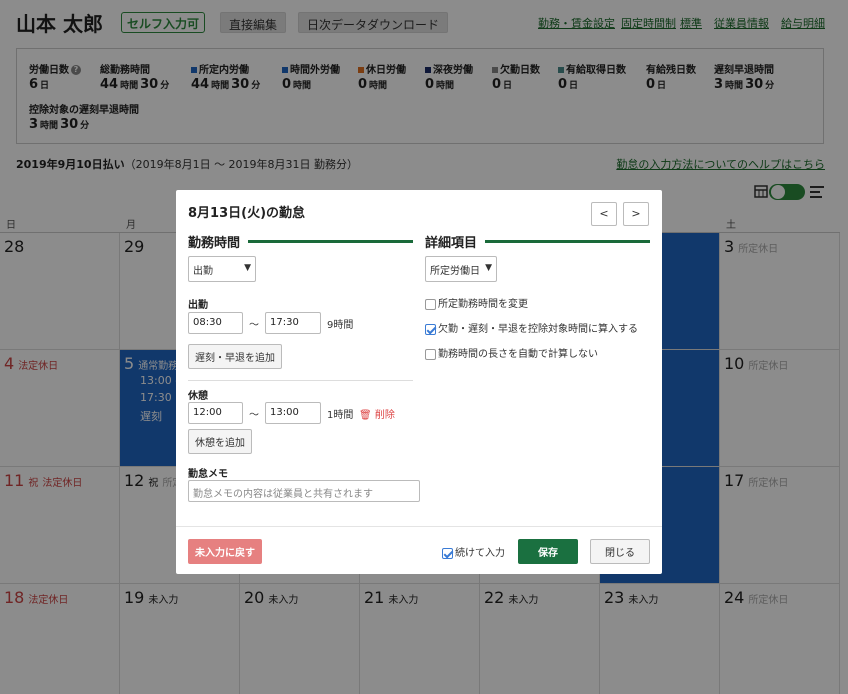 This screenshot has height=694, width=848. What do you see at coordinates (198, 305) in the screenshot?
I see `clock-in-label: 出勤` at bounding box center [198, 305].